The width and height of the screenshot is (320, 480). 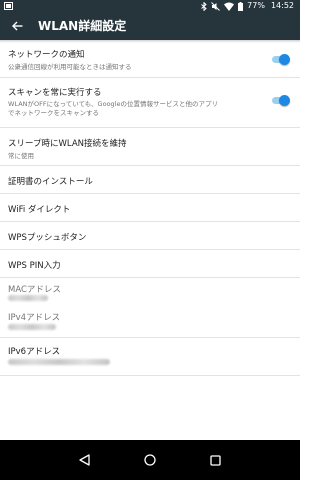 What do you see at coordinates (39, 210) in the screenshot?
I see `setting-title: WiFi ダイレクト` at bounding box center [39, 210].